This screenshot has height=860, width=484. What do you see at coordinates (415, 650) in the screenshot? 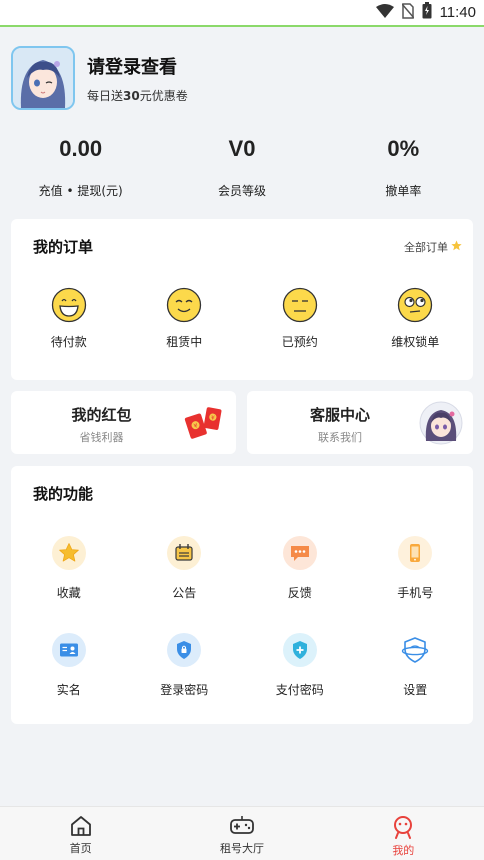
I see `settings-icon` at bounding box center [415, 650].